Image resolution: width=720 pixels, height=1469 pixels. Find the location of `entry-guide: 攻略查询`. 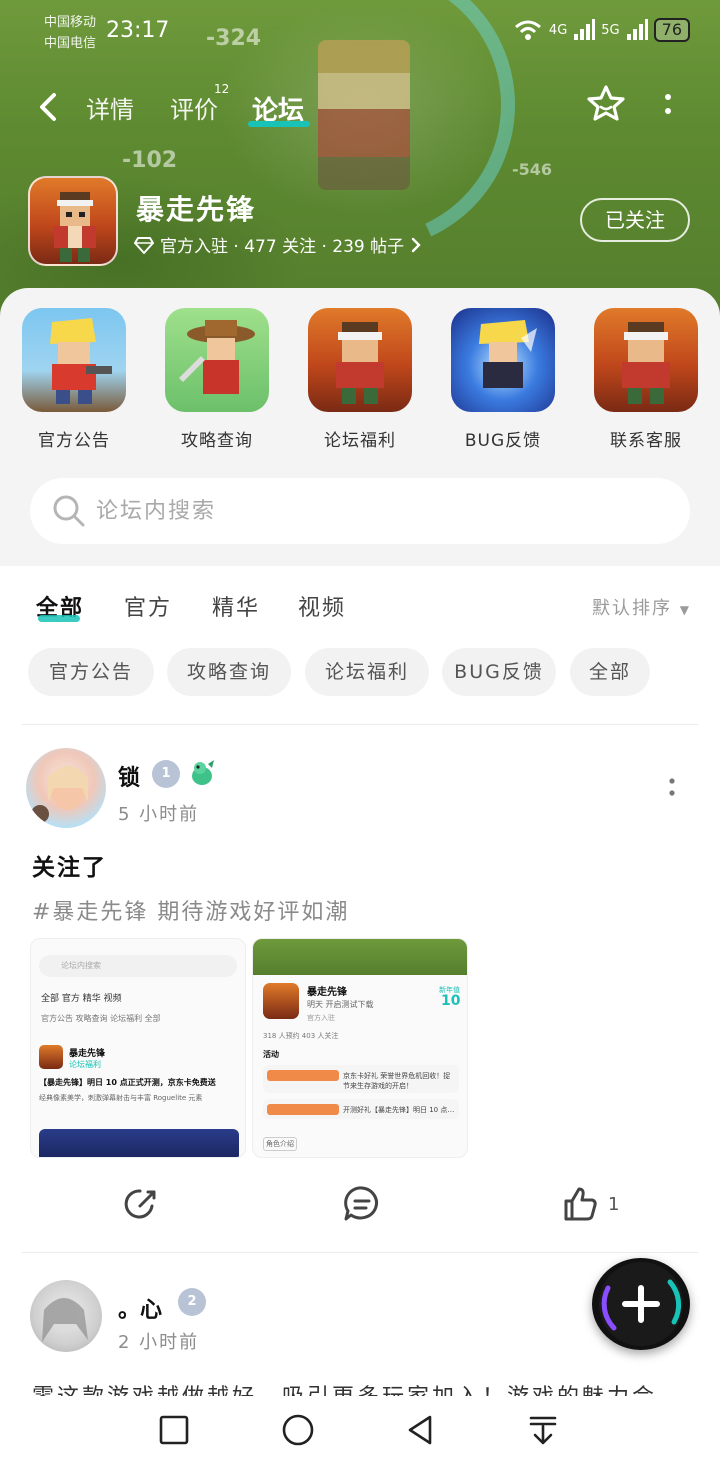

entry-guide: 攻略查询 is located at coordinates (217, 379).